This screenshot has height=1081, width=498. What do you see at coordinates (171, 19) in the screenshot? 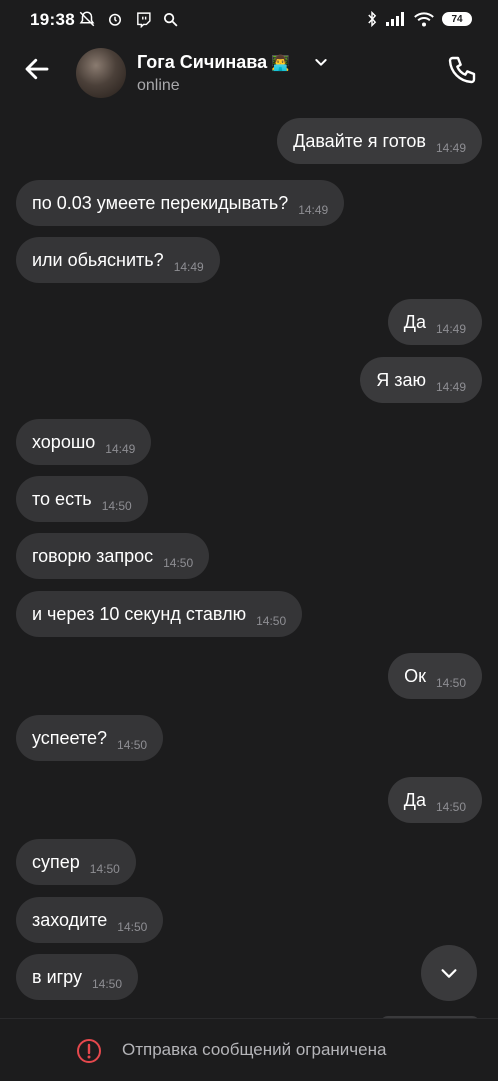
I see `search-icon` at bounding box center [171, 19].